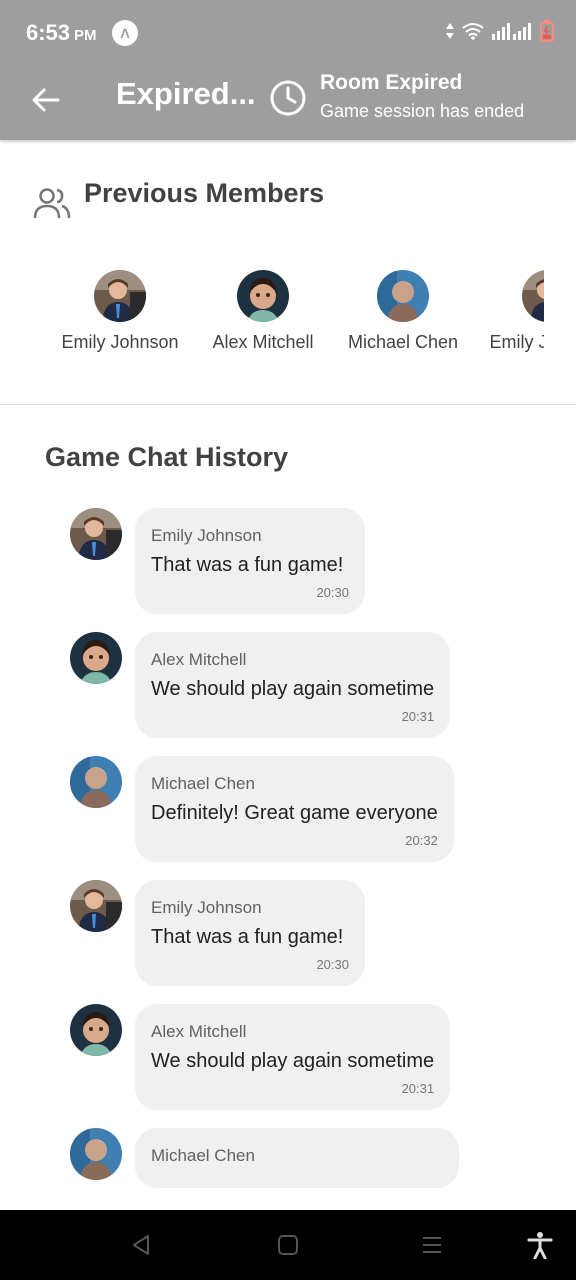 The image size is (576, 1280). I want to click on battery-icon, so click(547, 31).